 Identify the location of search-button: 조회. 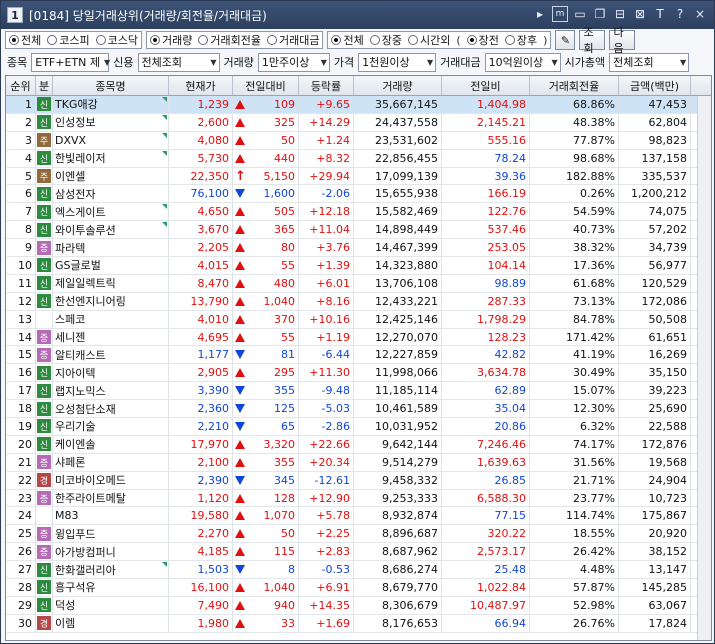
(592, 40).